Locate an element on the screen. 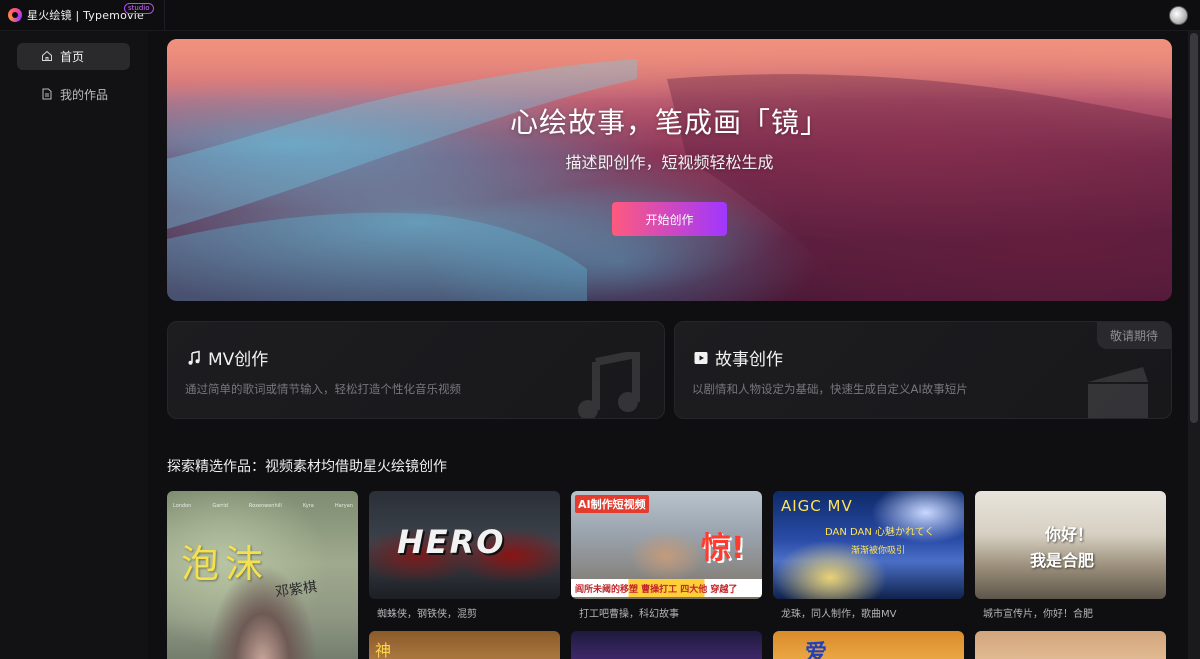 The width and height of the screenshot is (1200, 659). thumbnail-overlay-subtitle: 我是合肥 is located at coordinates (1062, 560).